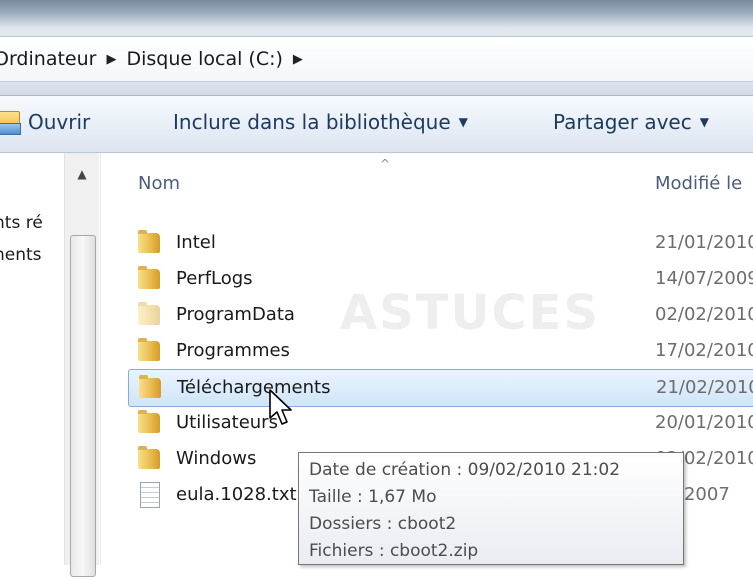  Describe the element at coordinates (465, 470) in the screenshot. I see `tooltip-creation-date: Date de création : 09/02/2010 21:02` at that location.